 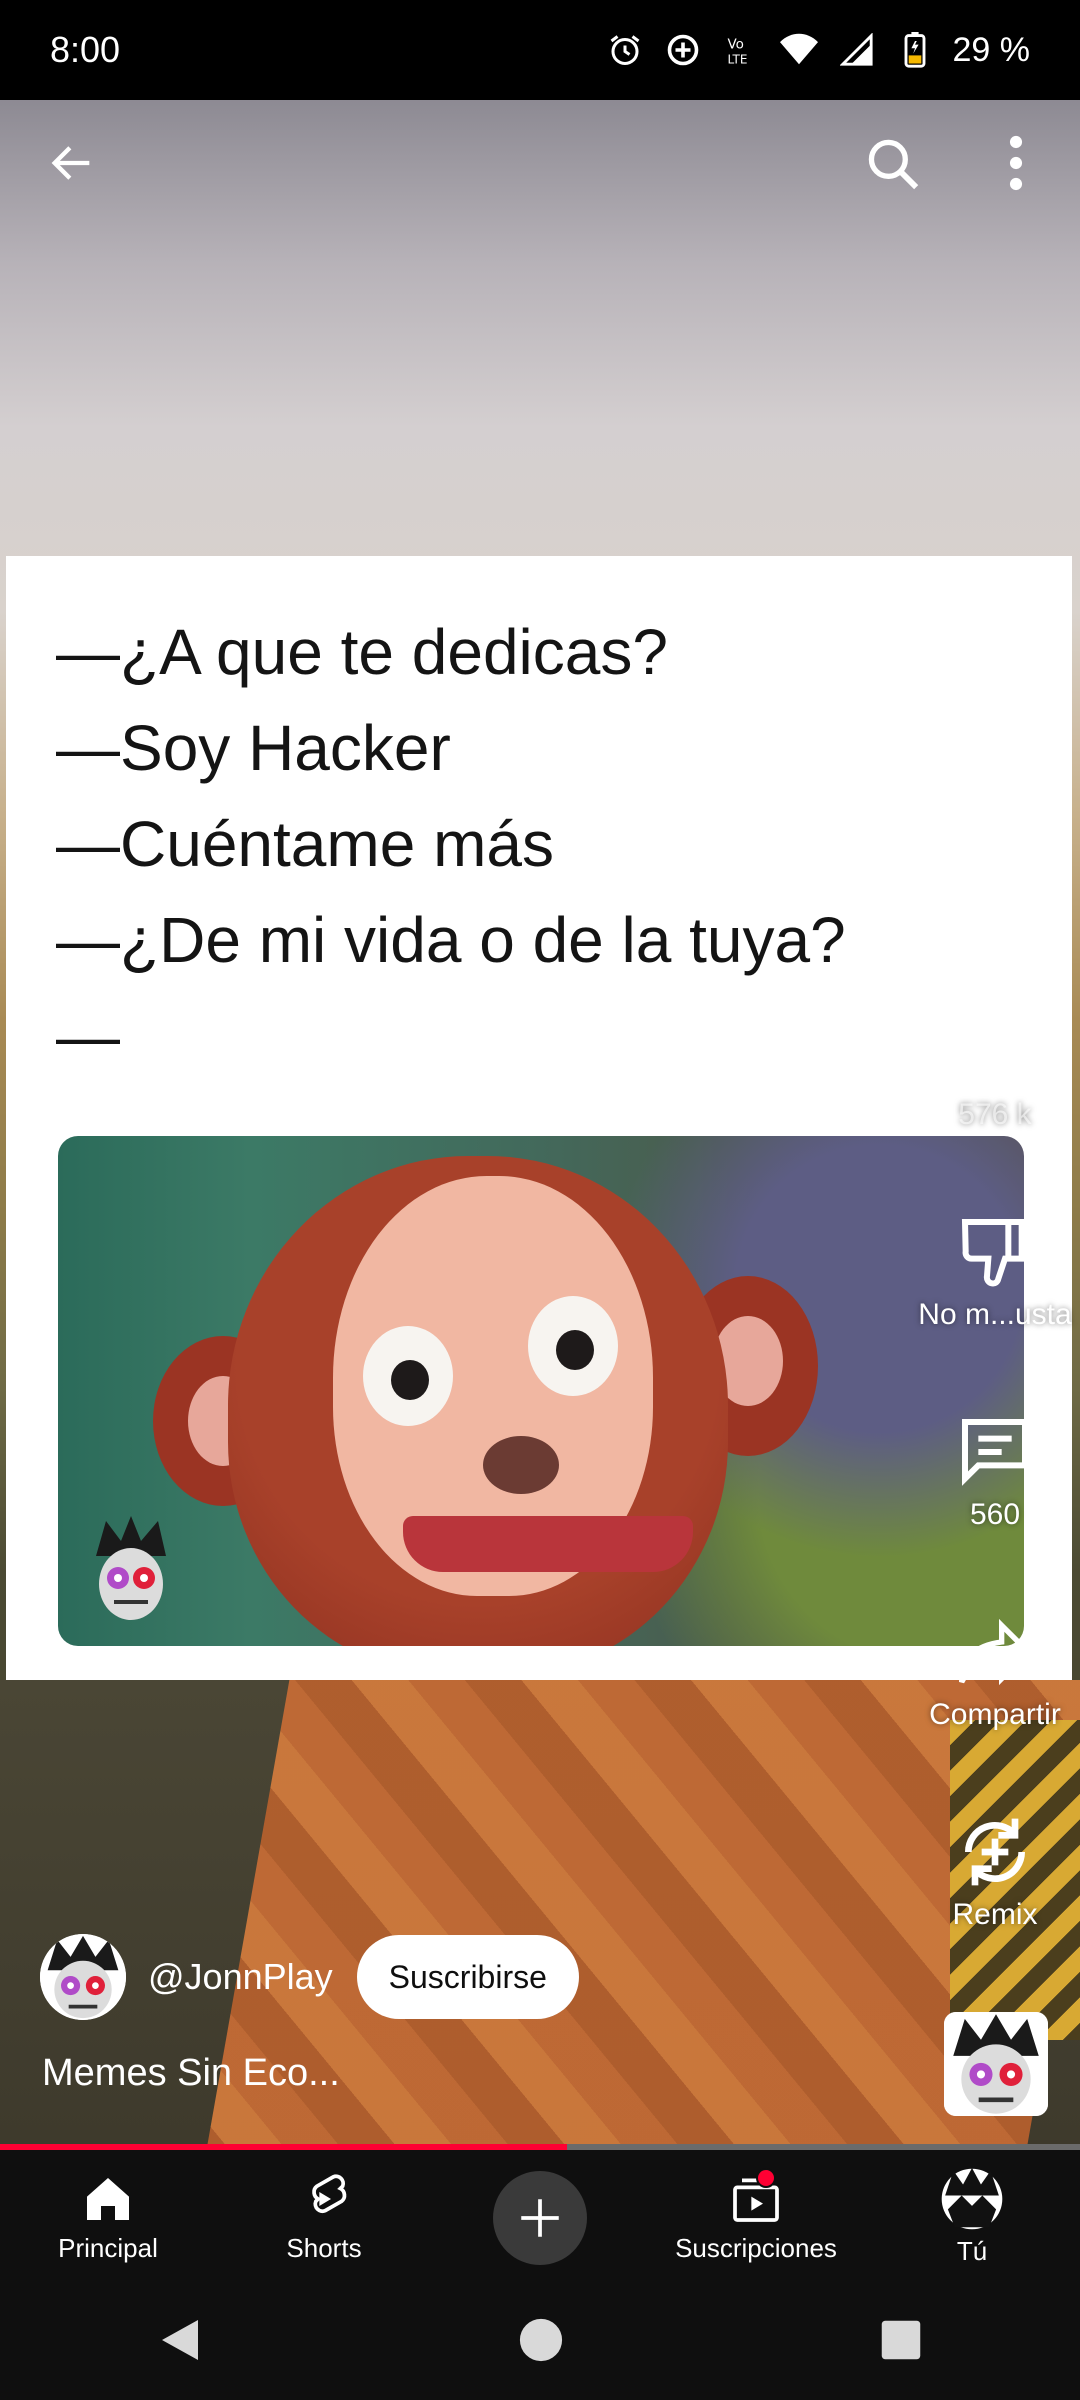 I want to click on nav-label: Suscripciones, so click(x=756, y=2248).